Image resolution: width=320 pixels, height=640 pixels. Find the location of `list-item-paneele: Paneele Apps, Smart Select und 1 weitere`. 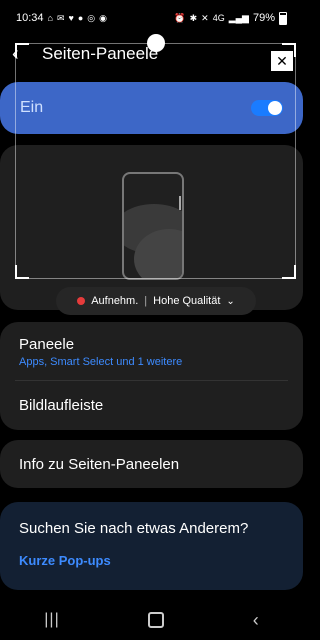

list-item-paneele: Paneele Apps, Smart Select und 1 weitere is located at coordinates (151, 351).